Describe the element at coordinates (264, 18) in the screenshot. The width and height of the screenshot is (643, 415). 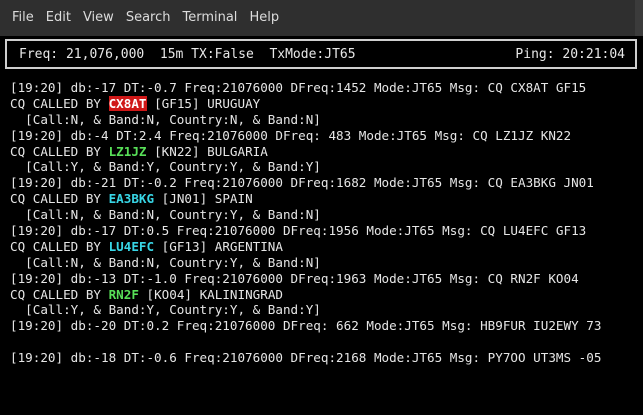
I see `menu-help: Help` at that location.